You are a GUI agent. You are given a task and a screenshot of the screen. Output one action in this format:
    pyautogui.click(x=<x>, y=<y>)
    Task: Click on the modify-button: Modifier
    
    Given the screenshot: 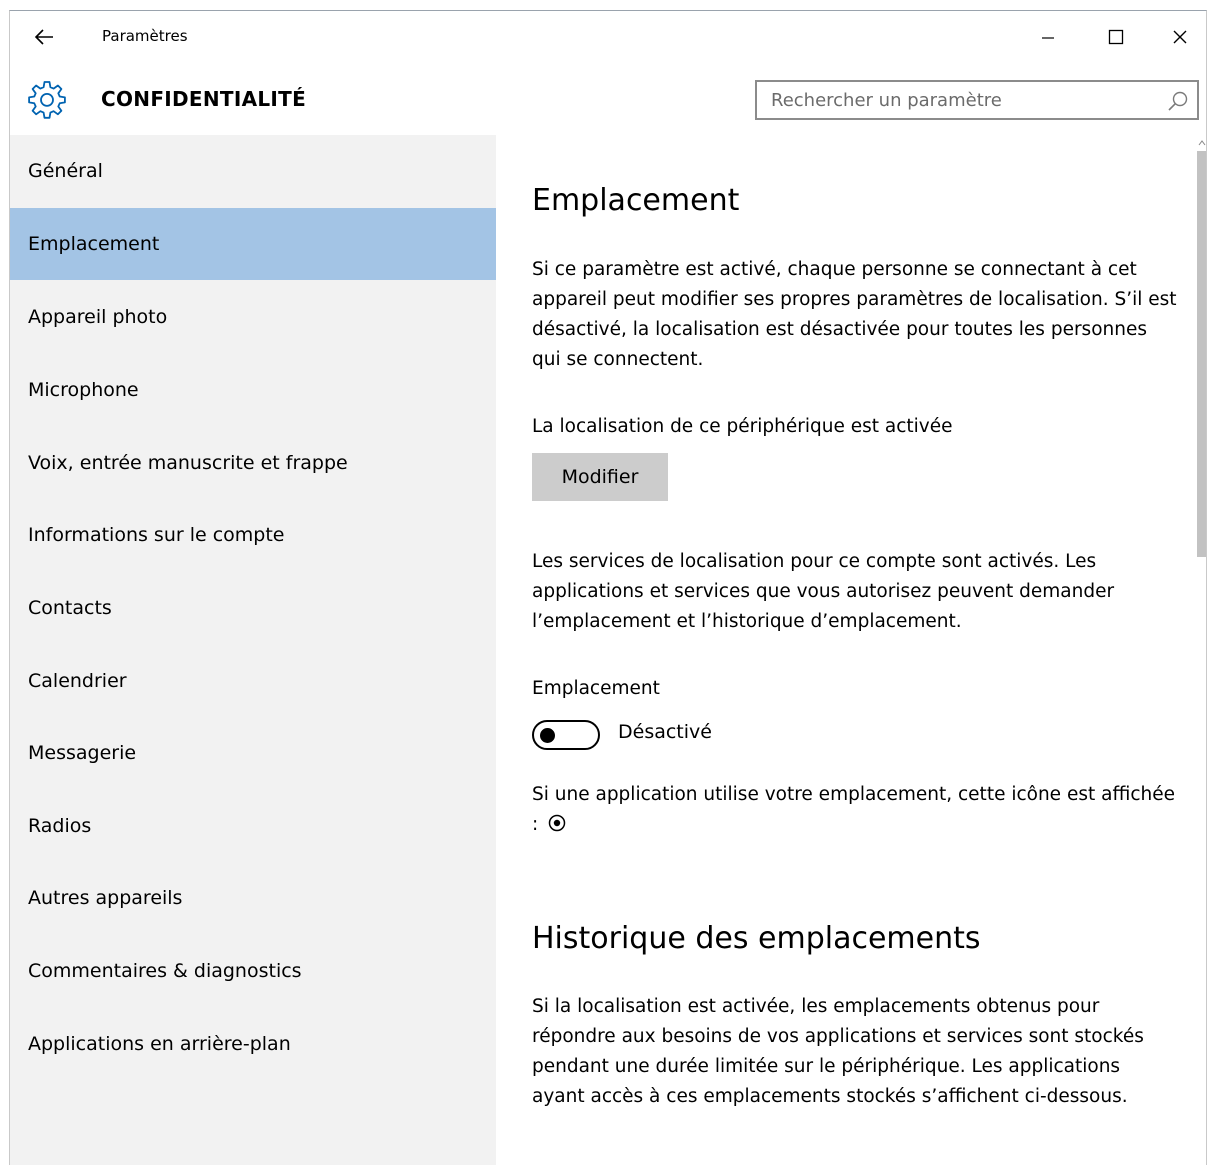 What is the action you would take?
    pyautogui.click(x=600, y=477)
    